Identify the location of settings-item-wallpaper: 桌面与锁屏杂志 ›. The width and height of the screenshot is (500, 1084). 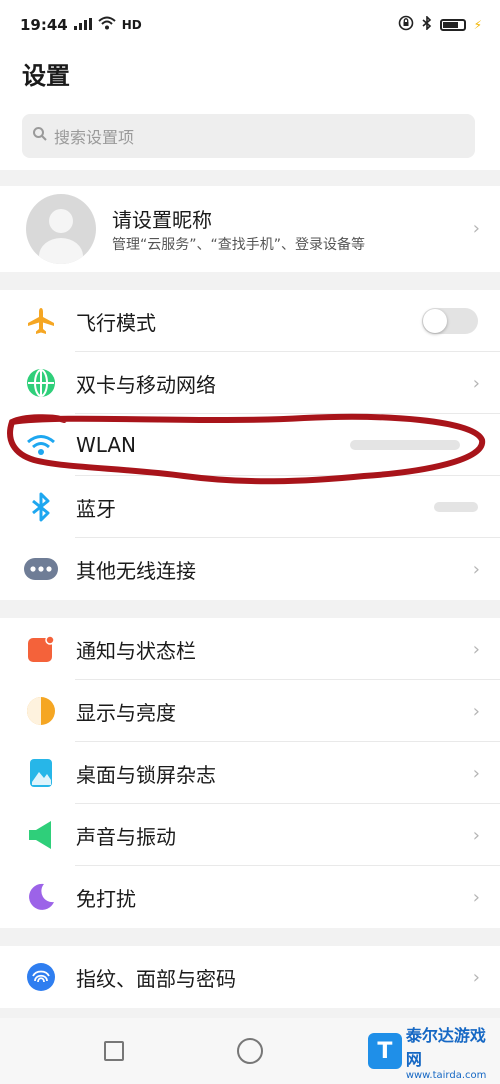
(250, 773).